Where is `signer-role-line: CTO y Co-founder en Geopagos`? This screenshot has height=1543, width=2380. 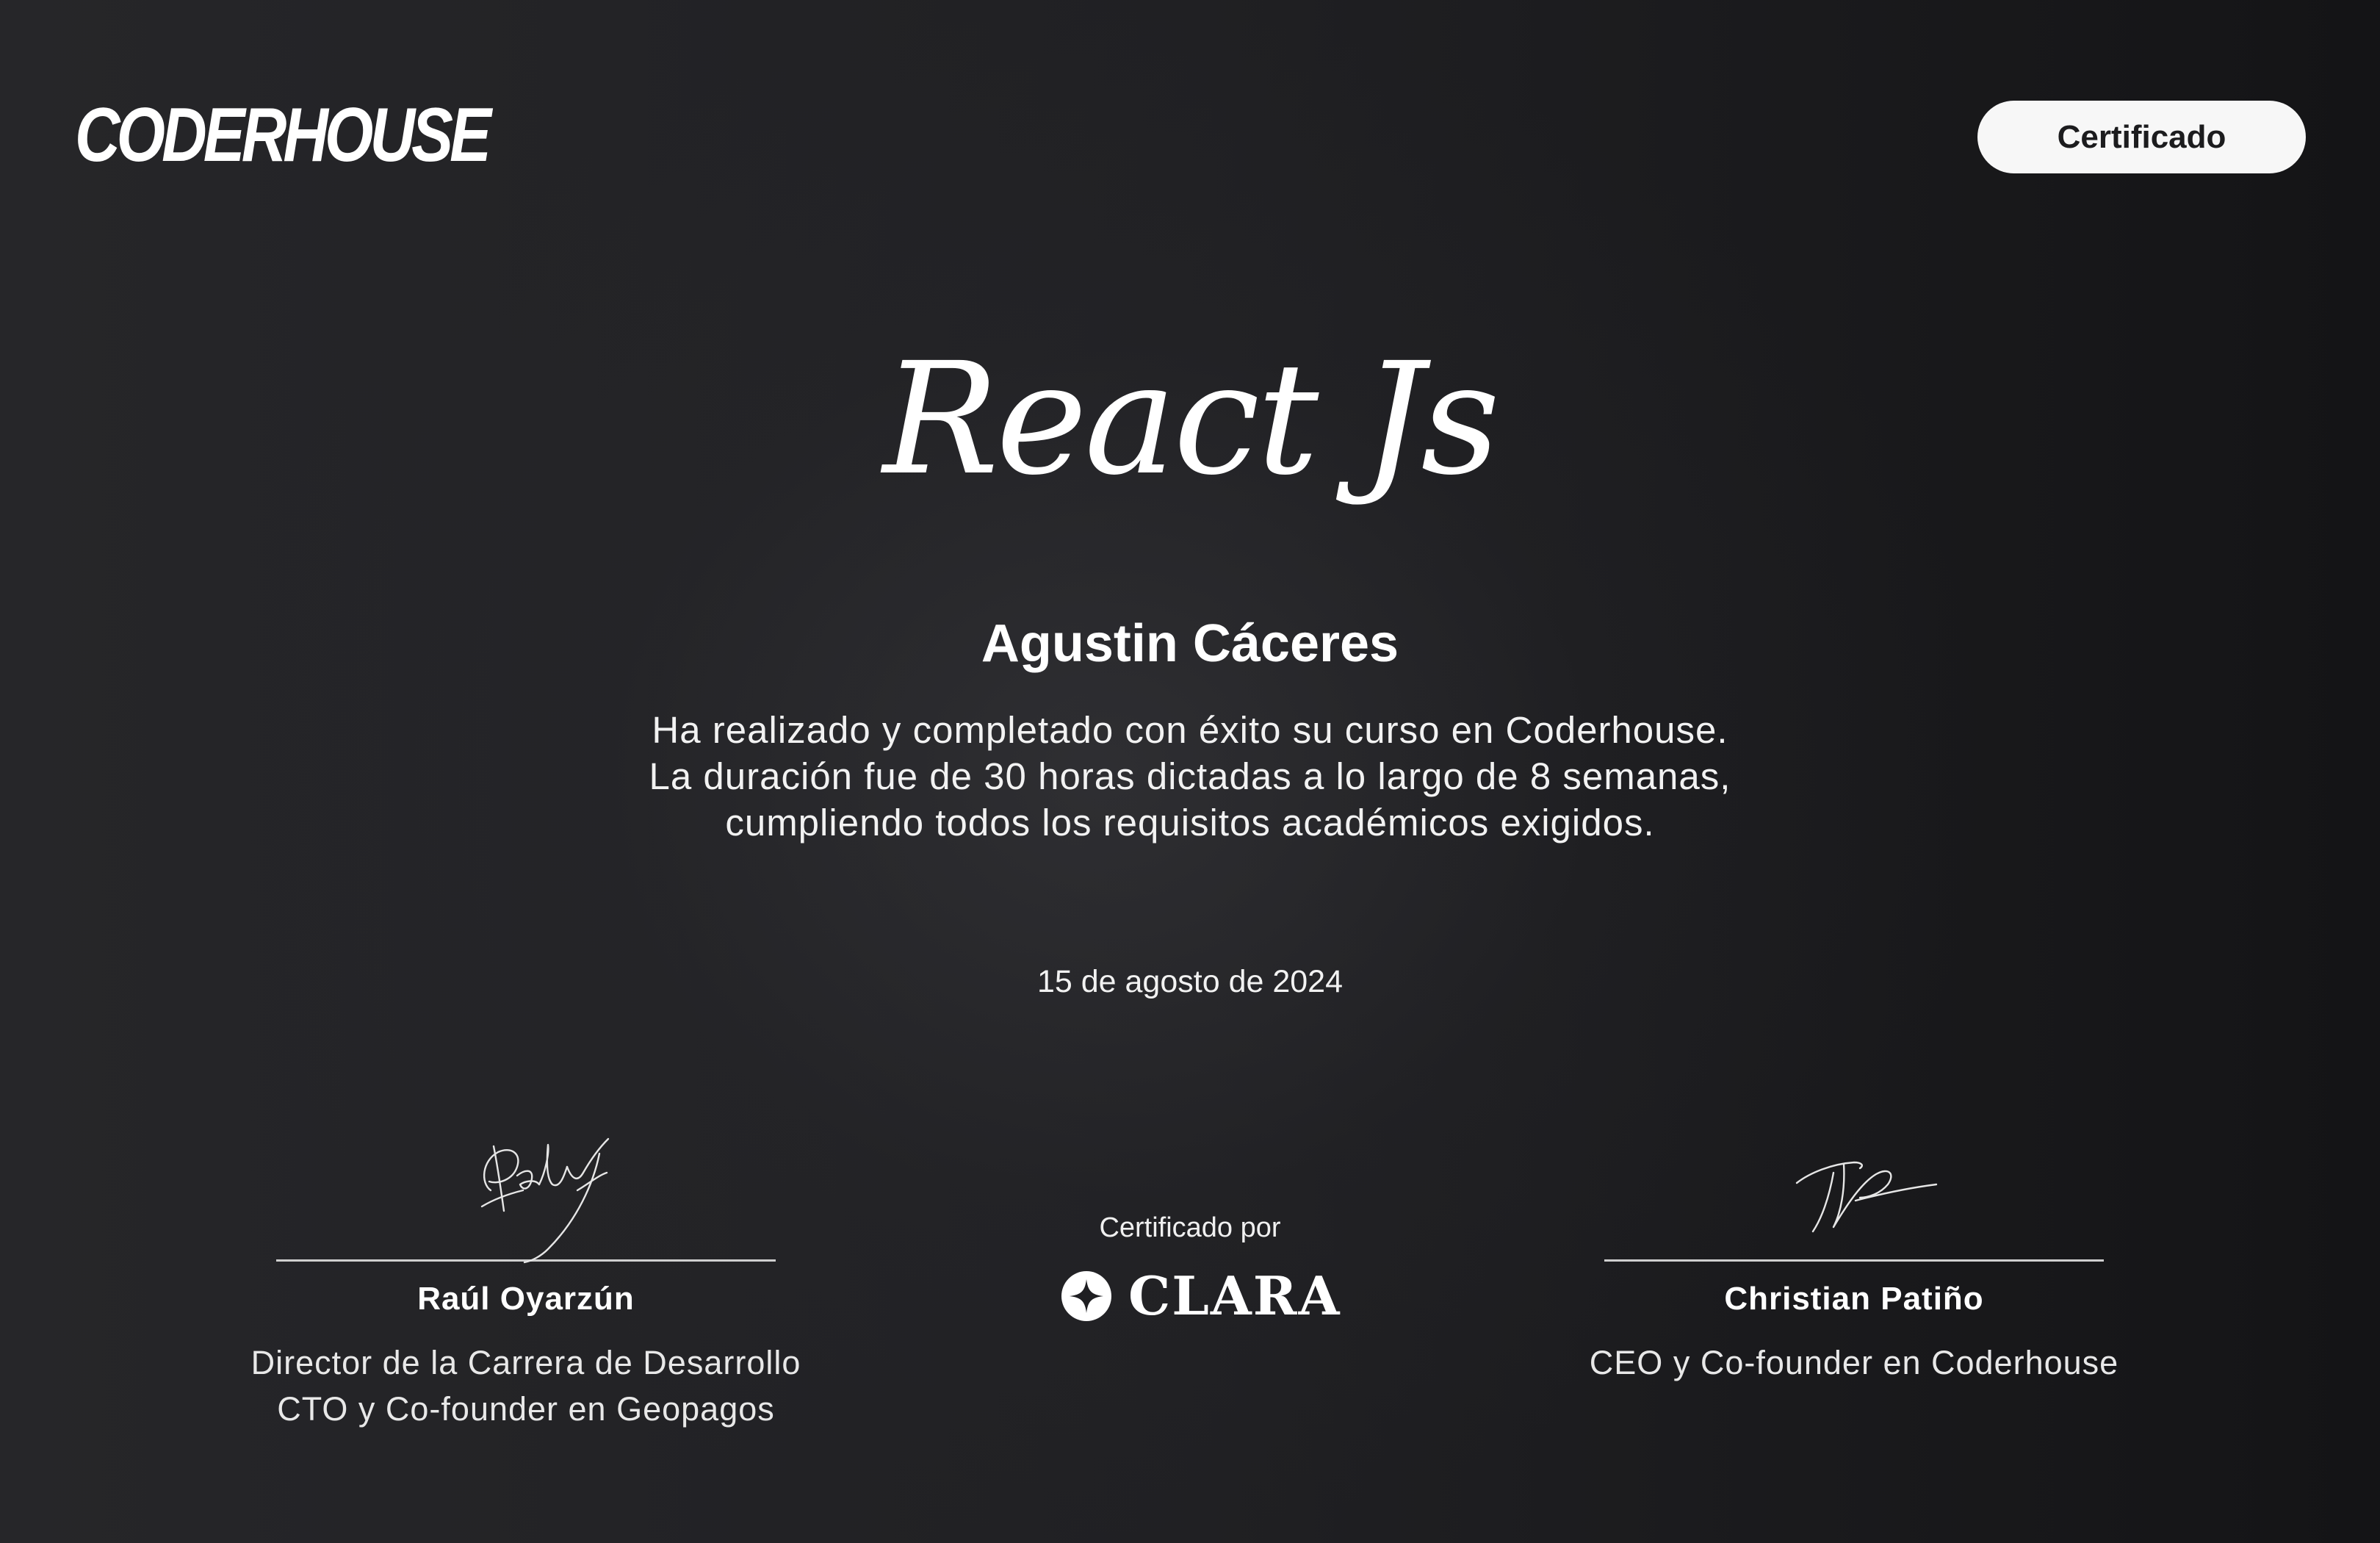 signer-role-line: CTO y Co-founder en Geopagos is located at coordinates (526, 1409).